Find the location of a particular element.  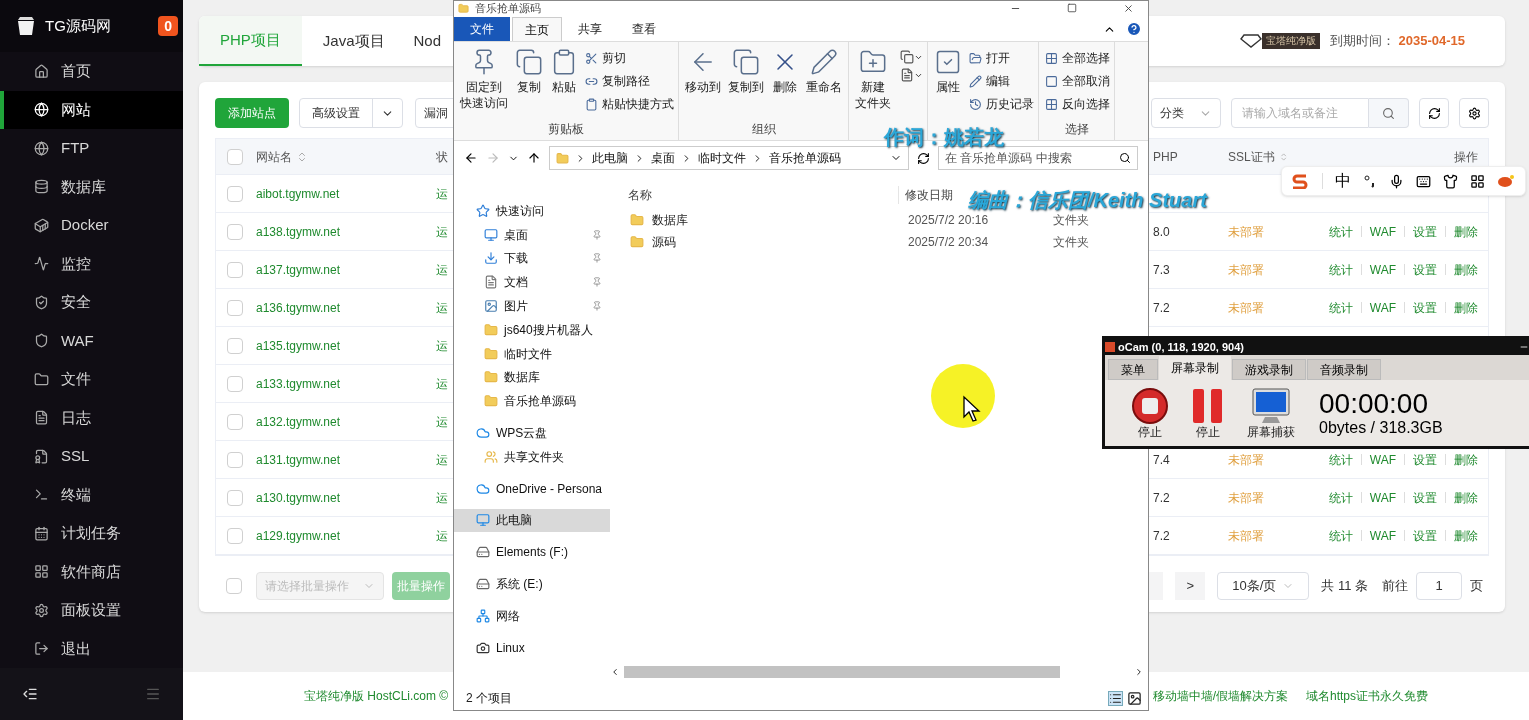

next-page-button: > is located at coordinates (1190, 586).